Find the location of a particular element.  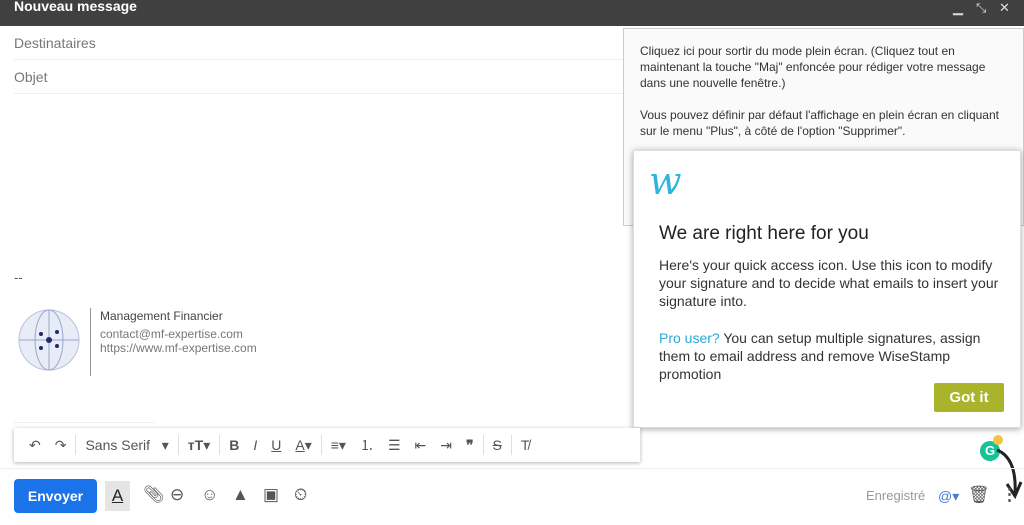

indent-less-icon: ⇤ is located at coordinates (421, 445).